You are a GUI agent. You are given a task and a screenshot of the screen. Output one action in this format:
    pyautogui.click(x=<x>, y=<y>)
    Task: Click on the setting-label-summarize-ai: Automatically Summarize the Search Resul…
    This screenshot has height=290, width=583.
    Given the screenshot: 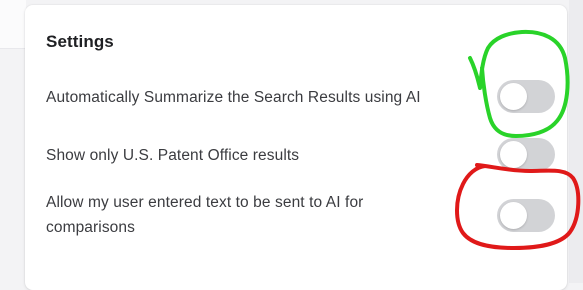 What is the action you would take?
    pyautogui.click(x=233, y=97)
    